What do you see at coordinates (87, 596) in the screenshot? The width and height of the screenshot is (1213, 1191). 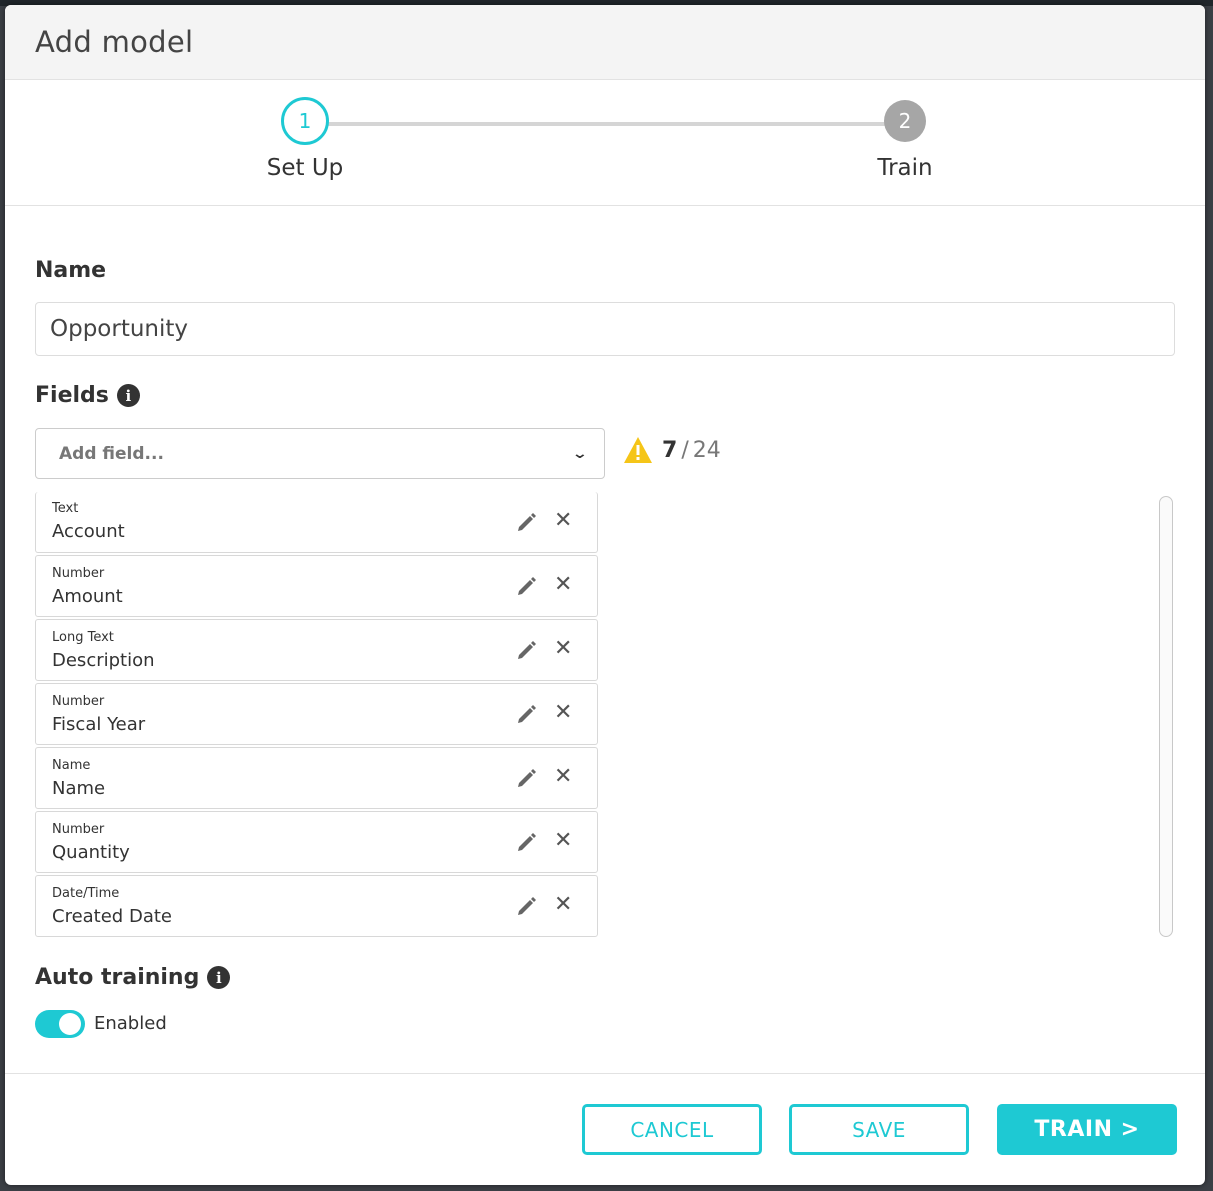 I see `field-name: Amount` at bounding box center [87, 596].